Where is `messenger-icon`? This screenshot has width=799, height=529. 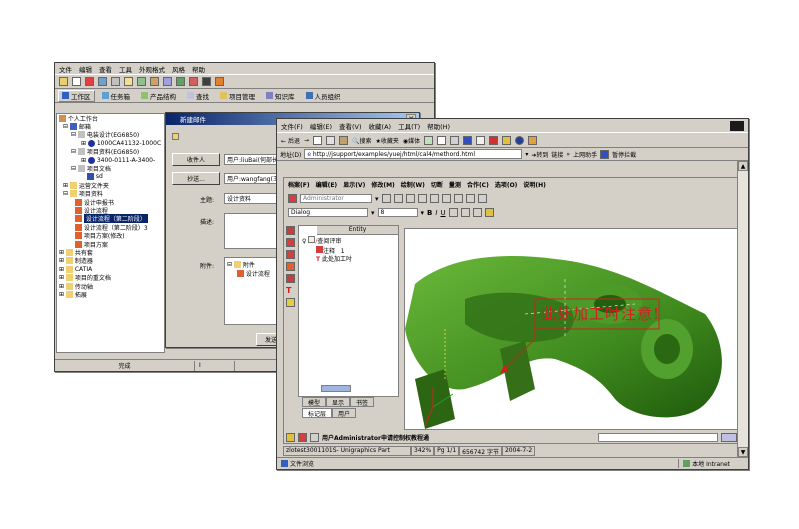
messenger-icon is located at coordinates (520, 140).